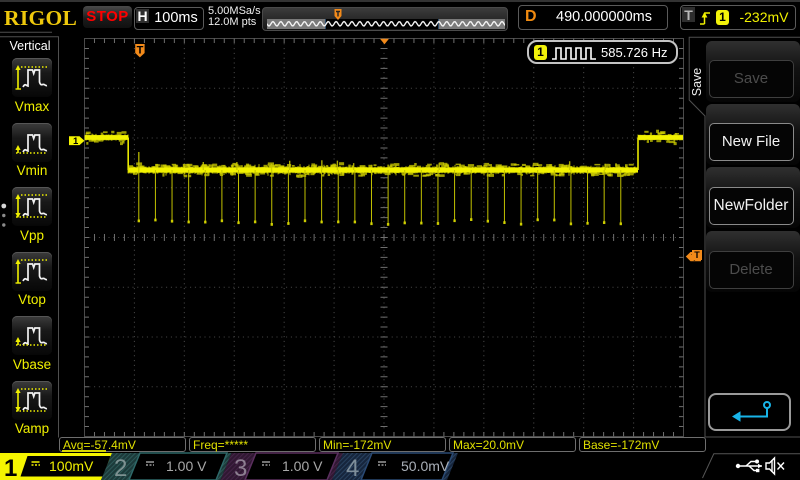 The height and width of the screenshot is (480, 800). Describe the element at coordinates (120, 467) in the screenshot. I see `svg-text: 2` at that location.